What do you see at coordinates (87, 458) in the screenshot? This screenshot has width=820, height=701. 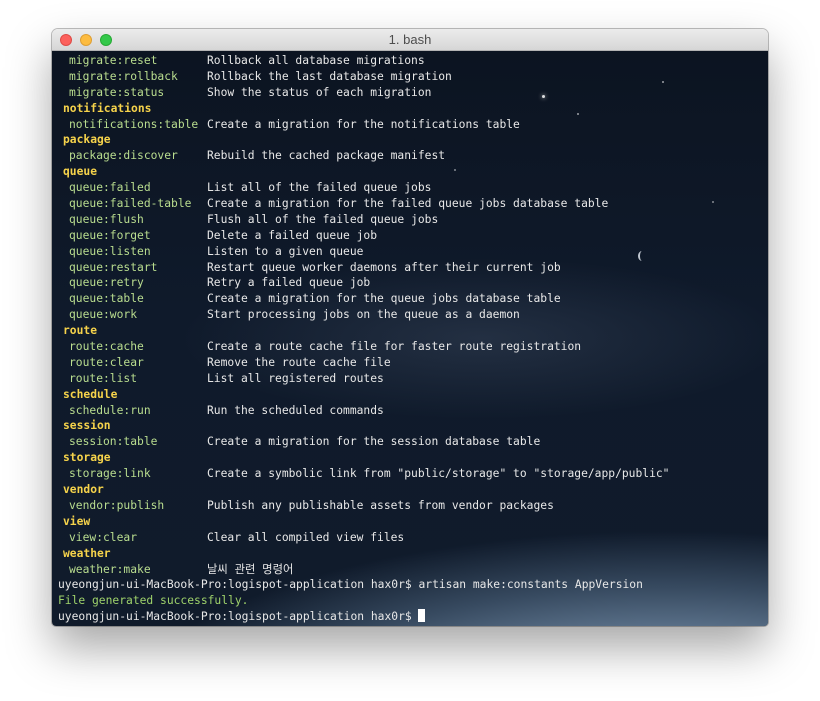 I see `command-group-heading: storage` at bounding box center [87, 458].